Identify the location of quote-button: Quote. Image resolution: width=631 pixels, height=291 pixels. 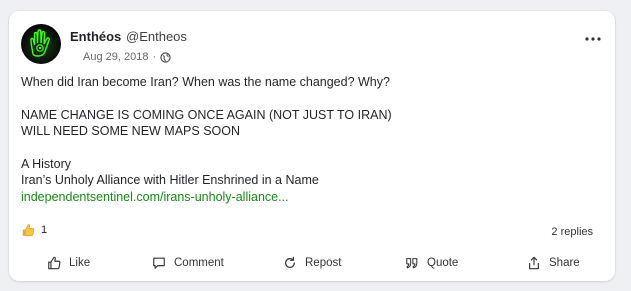
(431, 263).